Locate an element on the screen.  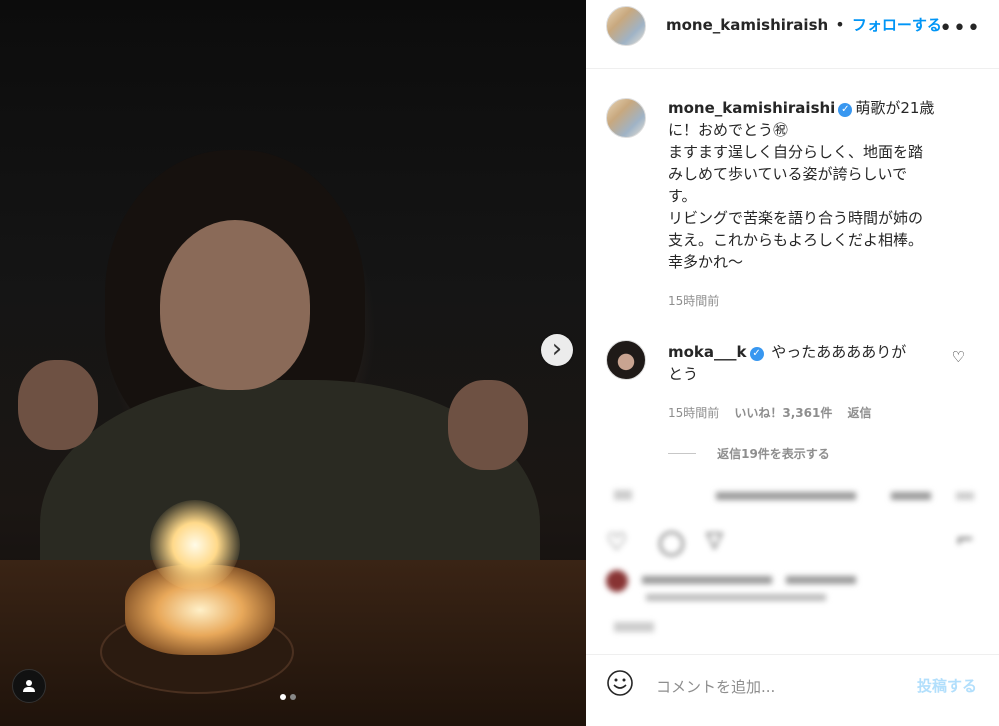
bookmark-icon: ⌐ is located at coordinates (965, 540).